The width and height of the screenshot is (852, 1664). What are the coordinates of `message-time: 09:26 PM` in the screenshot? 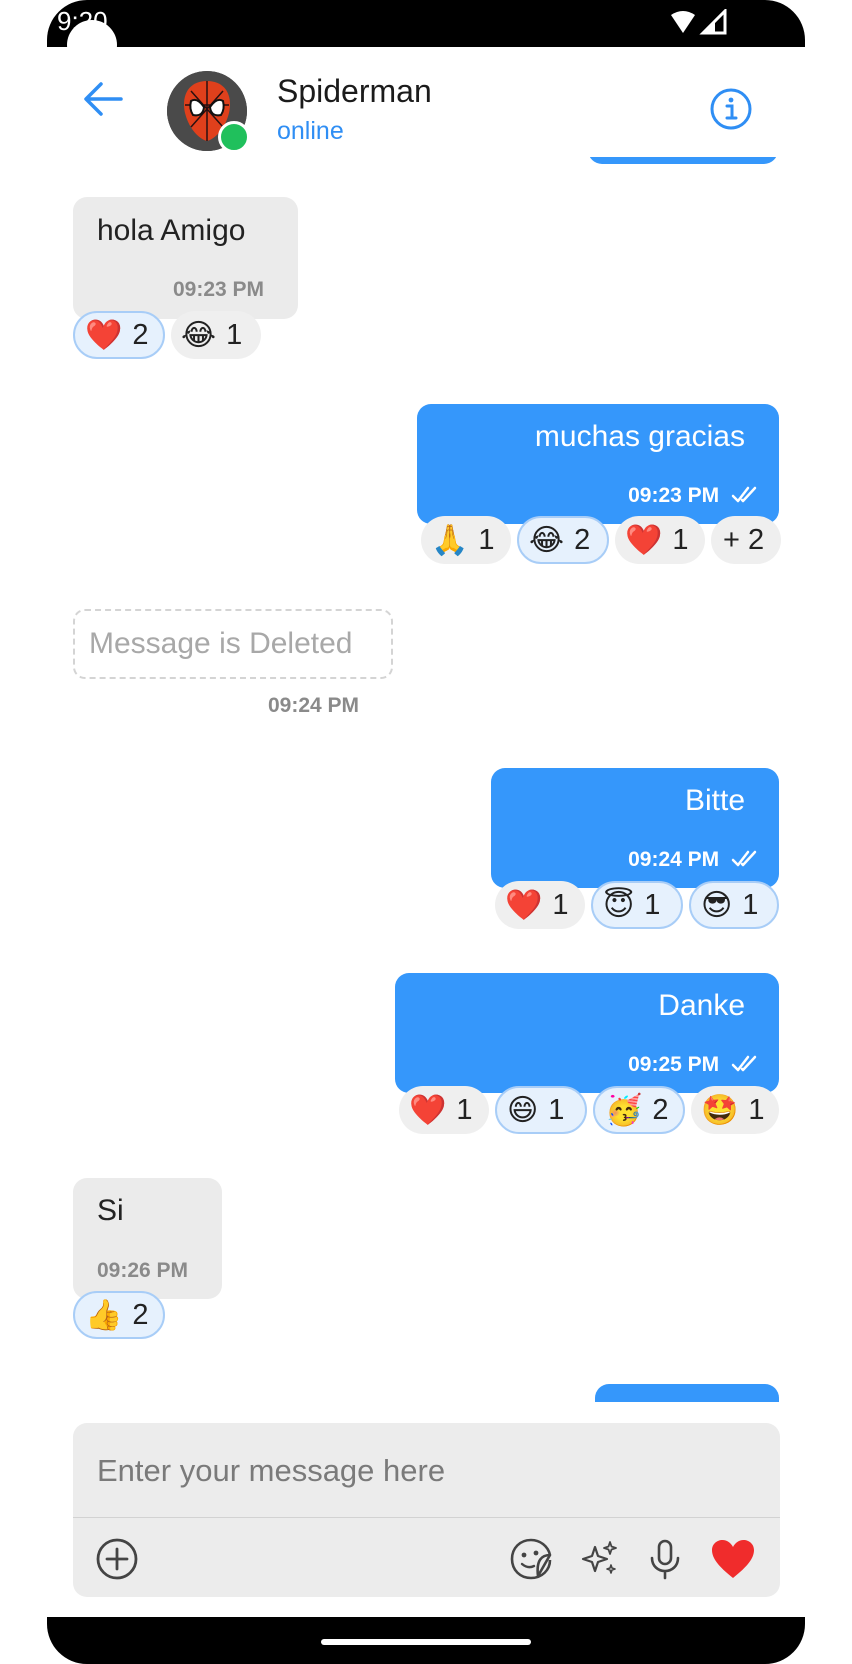 It's located at (143, 1270).